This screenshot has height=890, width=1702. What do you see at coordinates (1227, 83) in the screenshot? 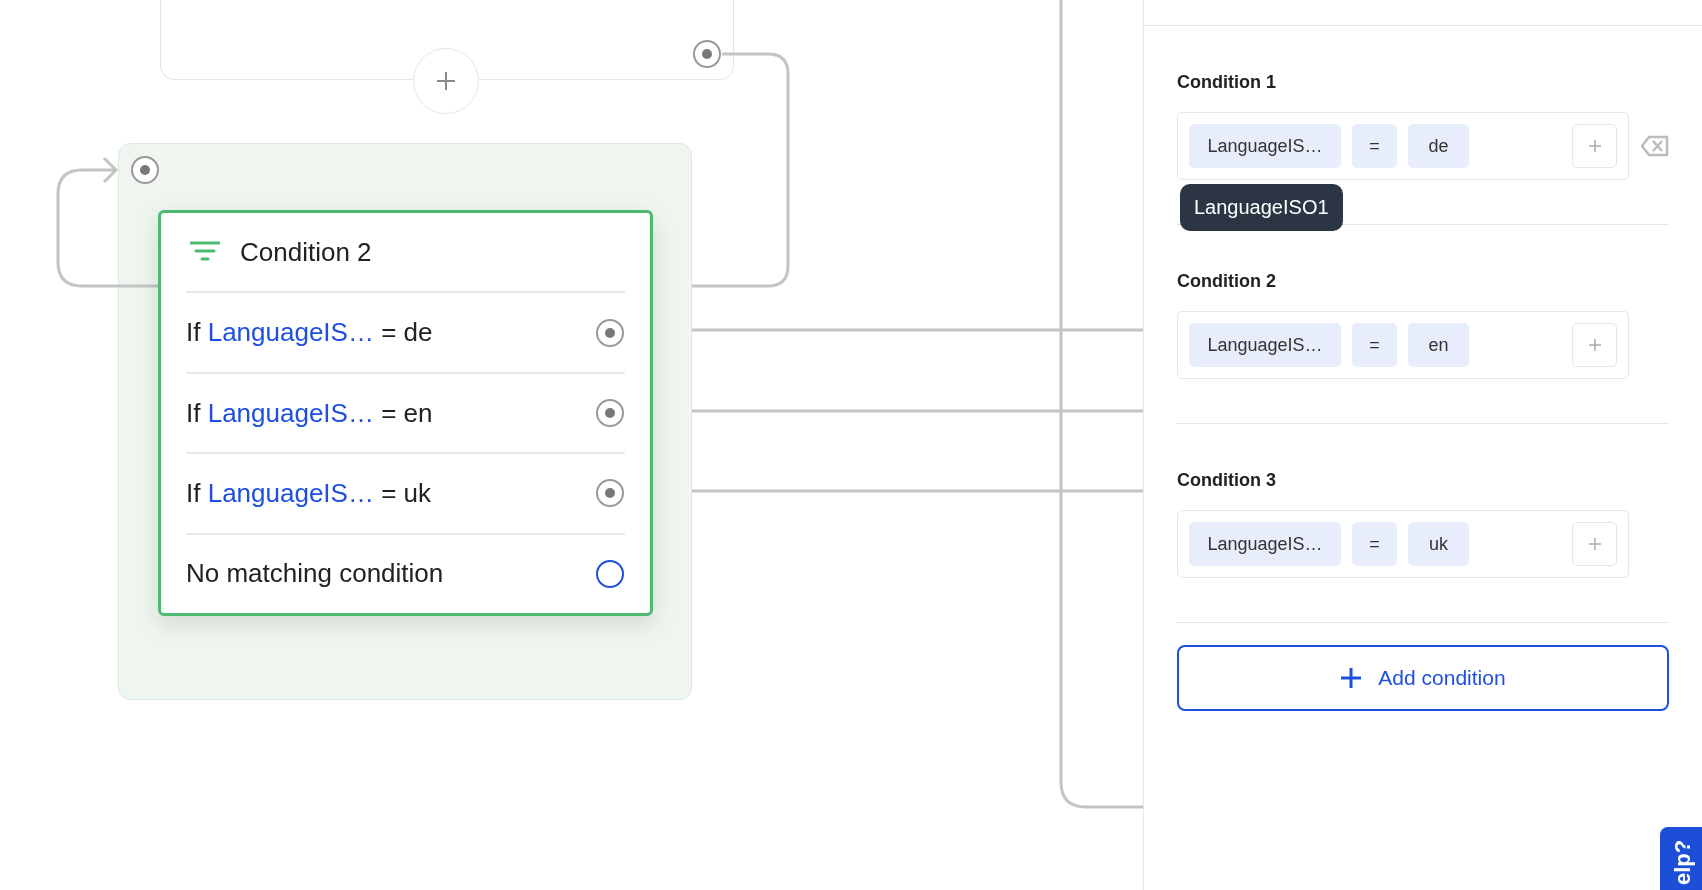
I see `condition-title: Condition 1` at bounding box center [1227, 83].